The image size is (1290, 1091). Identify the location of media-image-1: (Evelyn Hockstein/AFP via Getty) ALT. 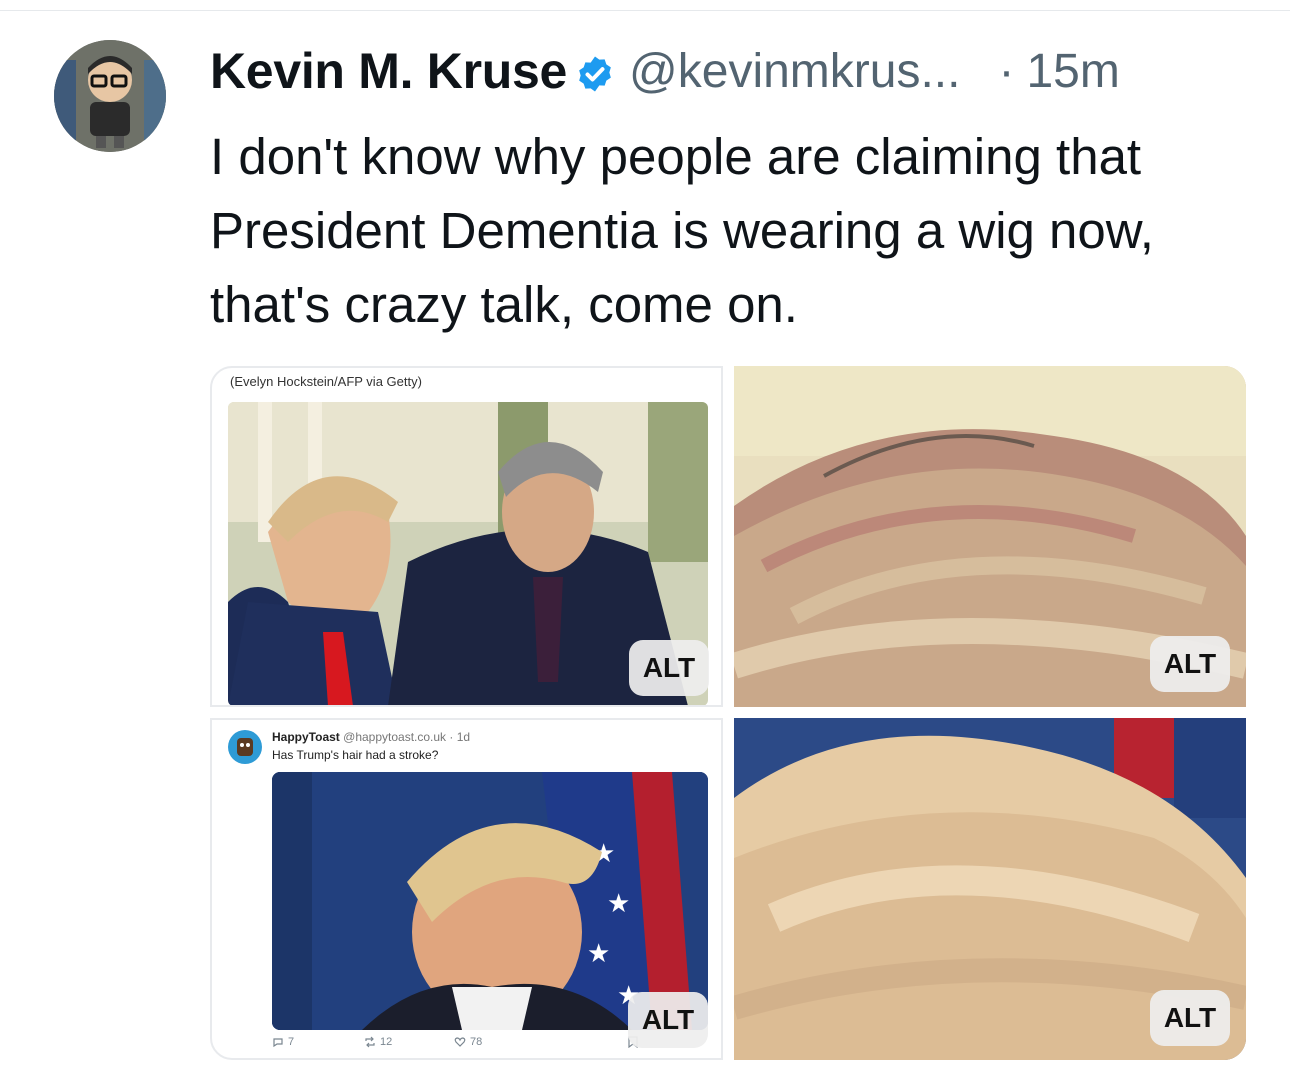
(466, 536).